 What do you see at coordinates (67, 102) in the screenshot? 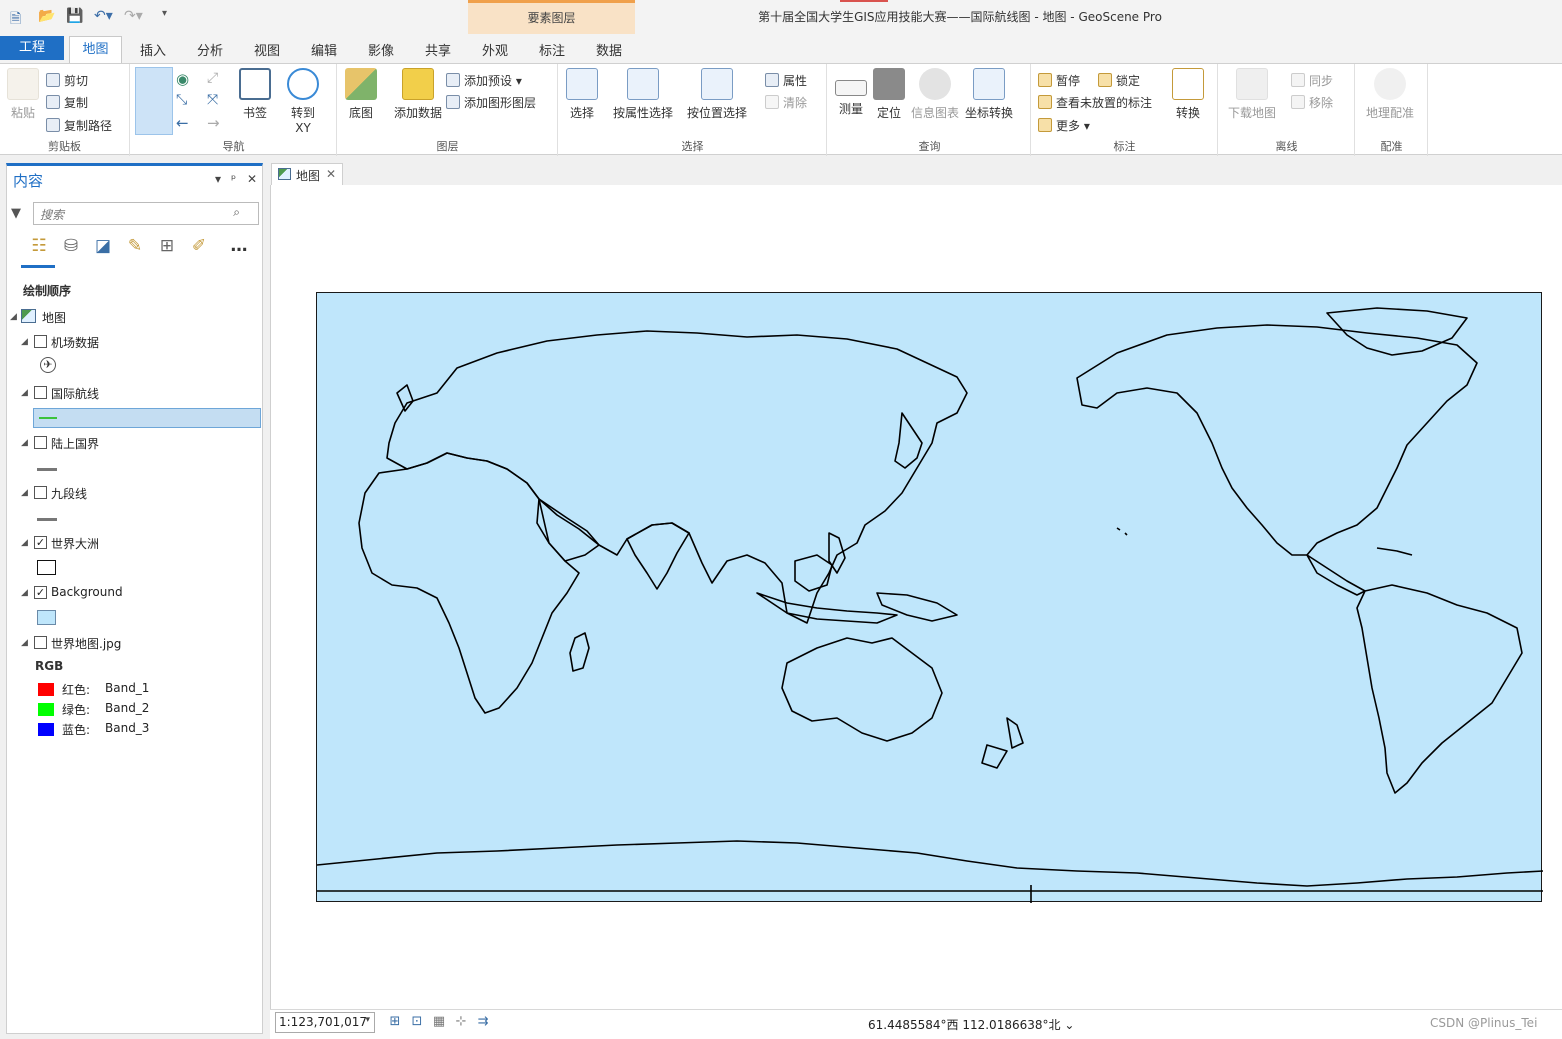
I see `copy-button: 复制` at bounding box center [67, 102].